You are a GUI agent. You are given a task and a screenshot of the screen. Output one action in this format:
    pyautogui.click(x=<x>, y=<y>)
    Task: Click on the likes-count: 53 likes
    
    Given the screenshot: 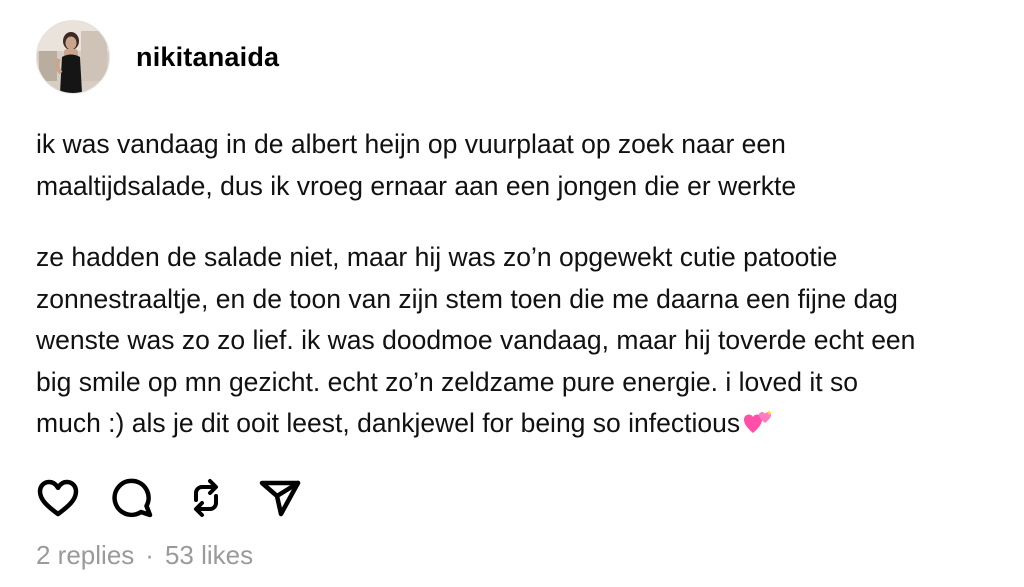 What is the action you would take?
    pyautogui.click(x=209, y=555)
    